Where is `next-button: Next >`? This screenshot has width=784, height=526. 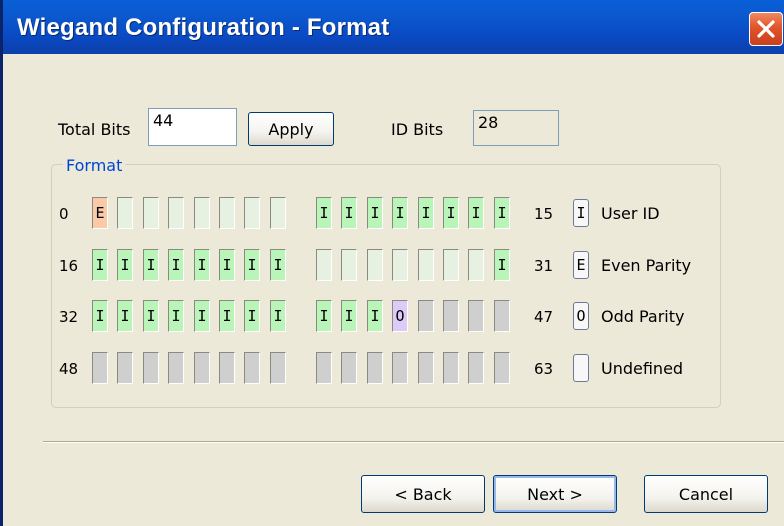
next-button: Next > is located at coordinates (555, 494).